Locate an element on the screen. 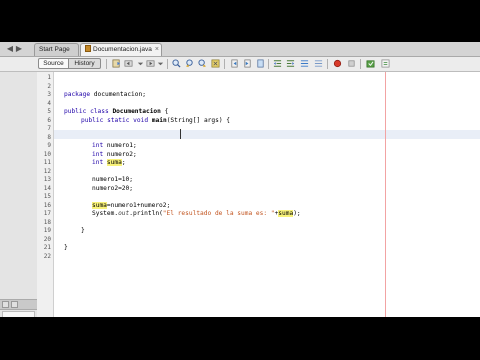 The width and height of the screenshot is (480, 360). tab-documentacion-java: Documentacion.java × is located at coordinates (121, 49).